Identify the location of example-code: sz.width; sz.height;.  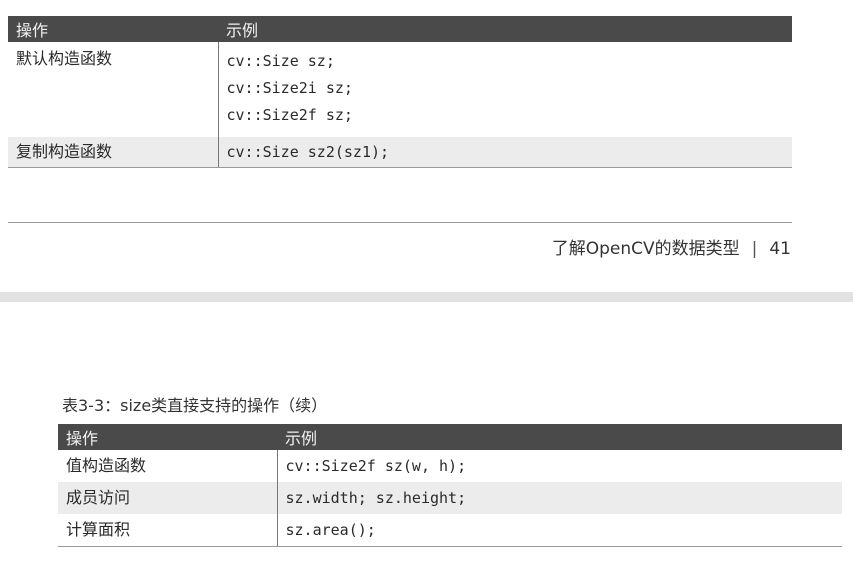
(559, 498).